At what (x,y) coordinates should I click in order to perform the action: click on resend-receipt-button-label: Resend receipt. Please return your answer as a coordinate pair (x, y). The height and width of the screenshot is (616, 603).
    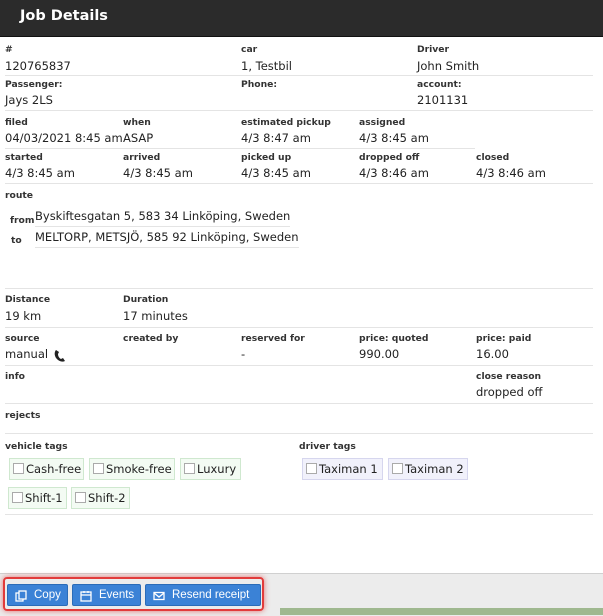
    Looking at the image, I should click on (211, 595).